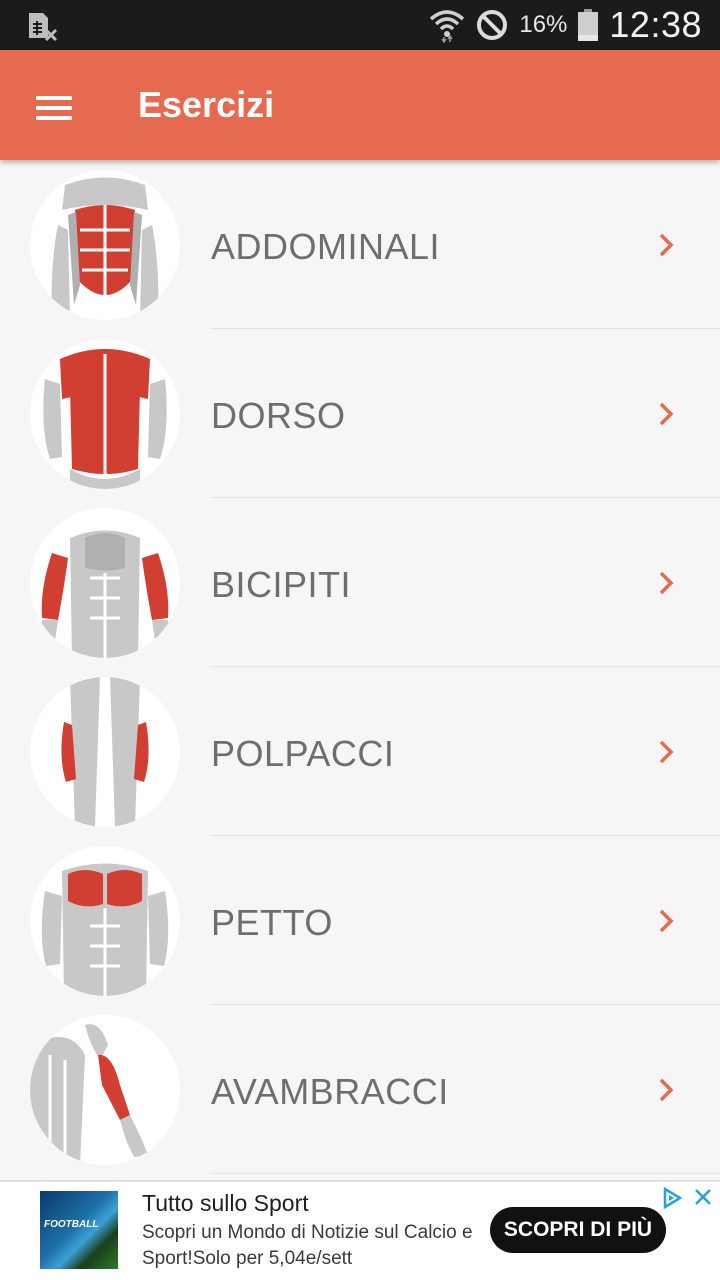 The height and width of the screenshot is (1280, 720). Describe the element at coordinates (272, 922) in the screenshot. I see `exercise-label: PETTO` at that location.